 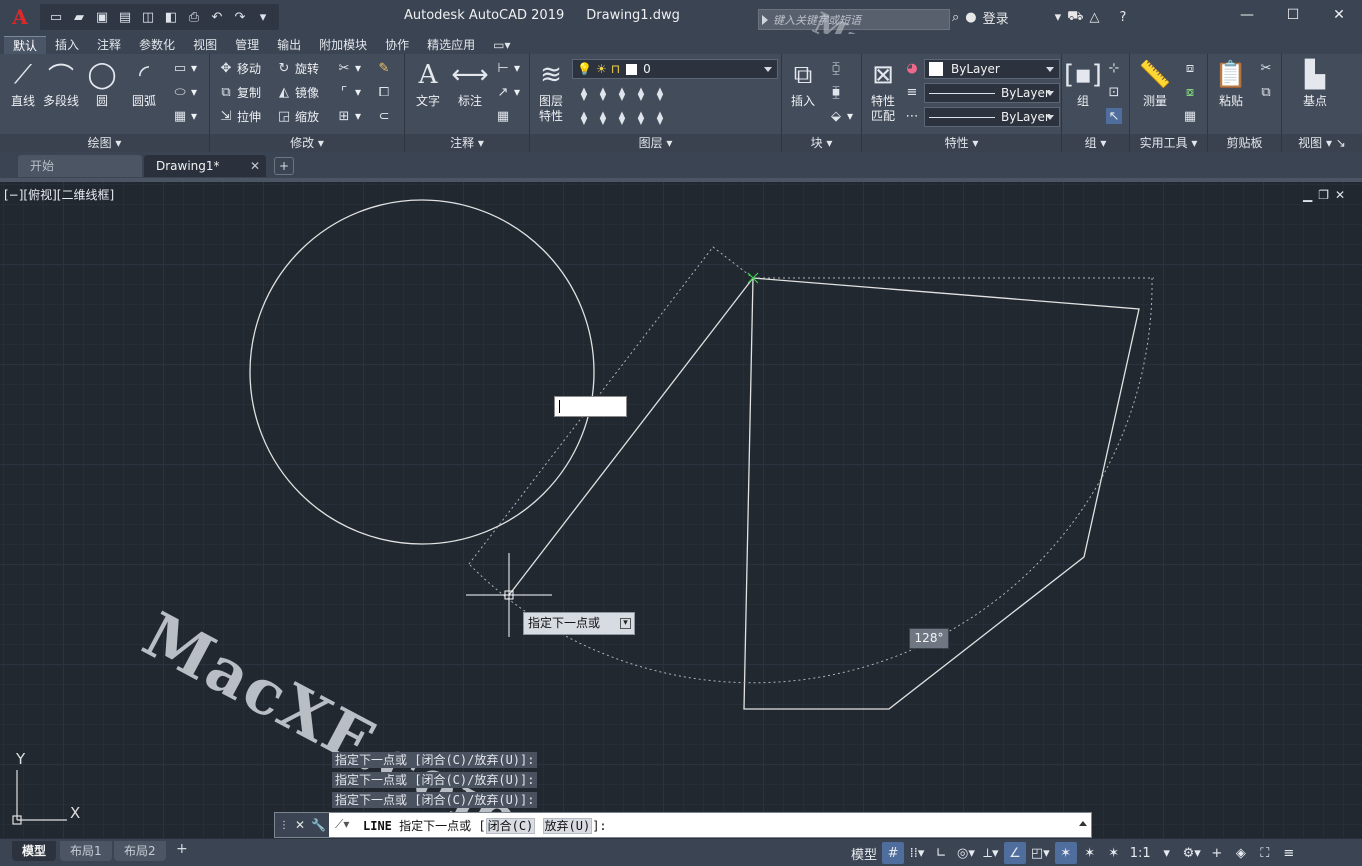 What do you see at coordinates (289, 45) in the screenshot?
I see `tab-output: 输出` at bounding box center [289, 45].